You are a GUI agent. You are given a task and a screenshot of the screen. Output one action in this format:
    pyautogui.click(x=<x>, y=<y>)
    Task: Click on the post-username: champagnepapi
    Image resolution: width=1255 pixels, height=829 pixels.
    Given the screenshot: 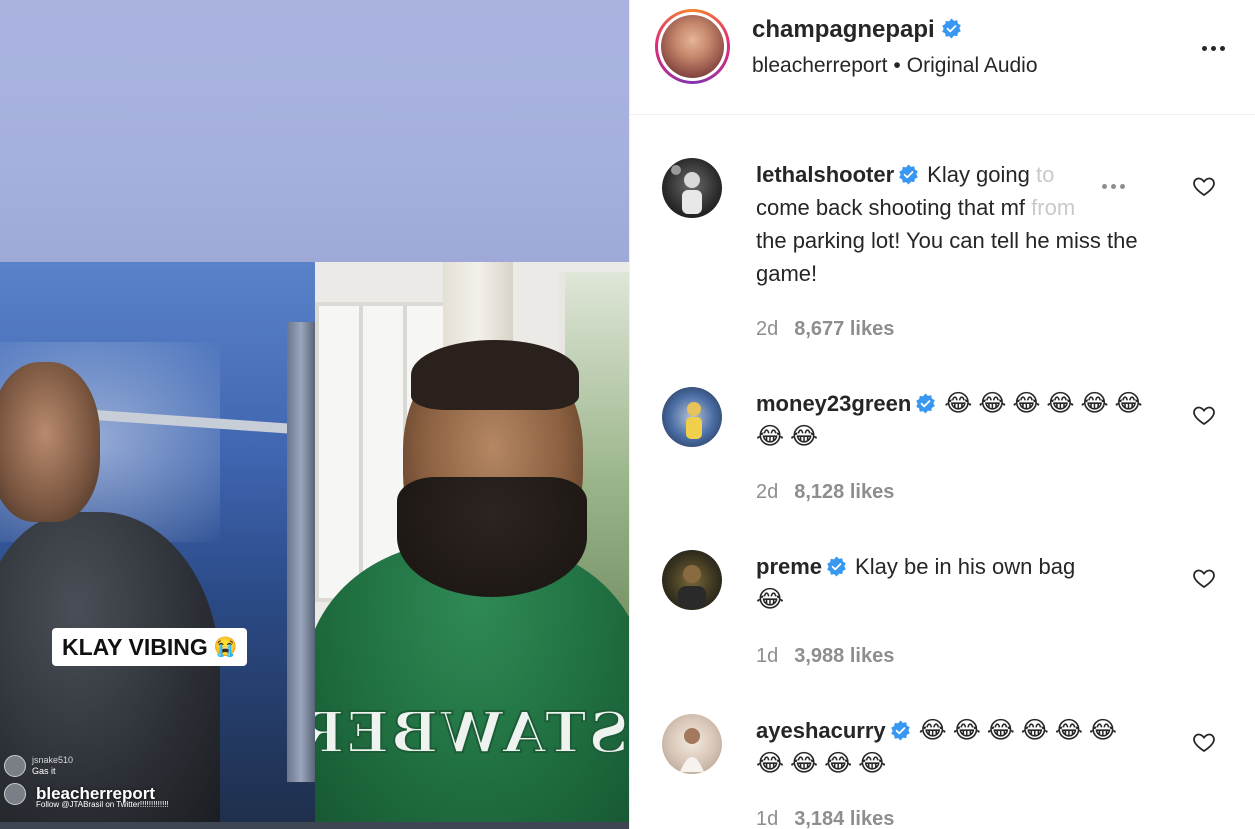 What is the action you would take?
    pyautogui.click(x=843, y=29)
    